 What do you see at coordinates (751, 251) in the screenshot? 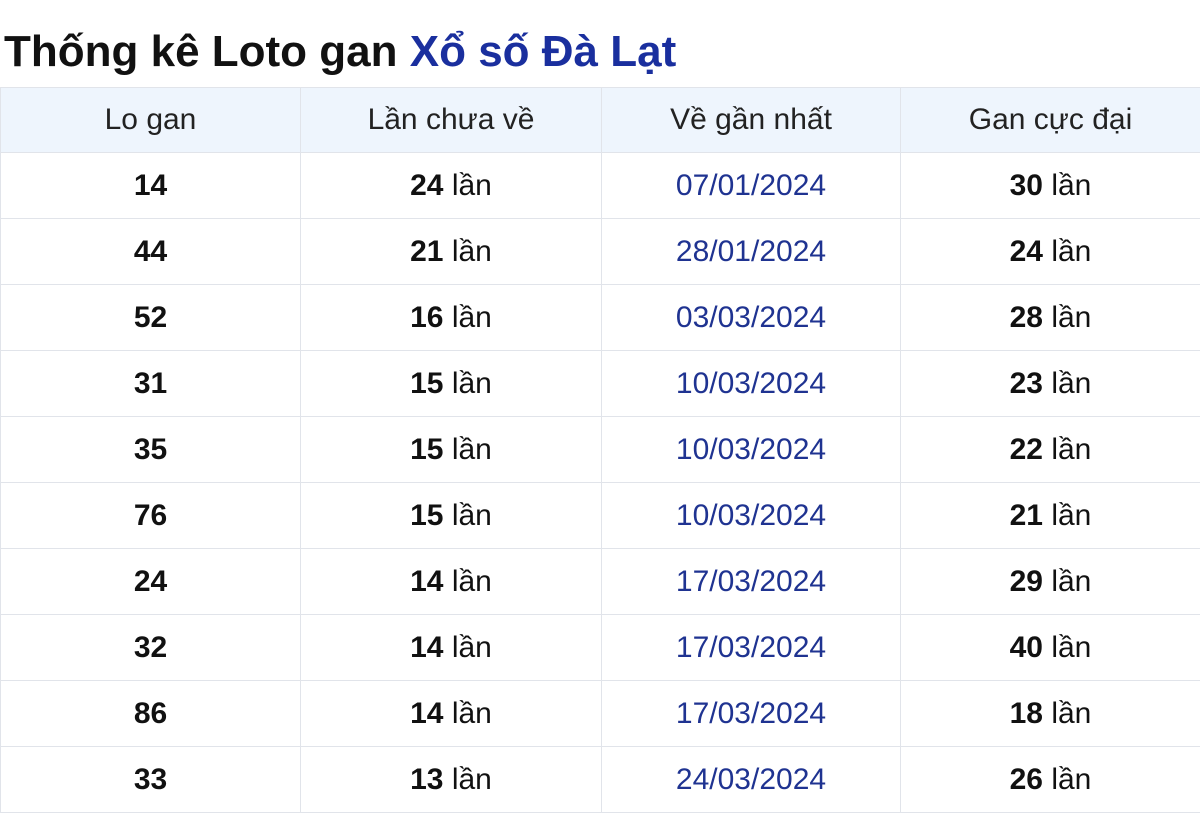
I see `ve-gan-nhat-date: 28/01/2024` at bounding box center [751, 251].